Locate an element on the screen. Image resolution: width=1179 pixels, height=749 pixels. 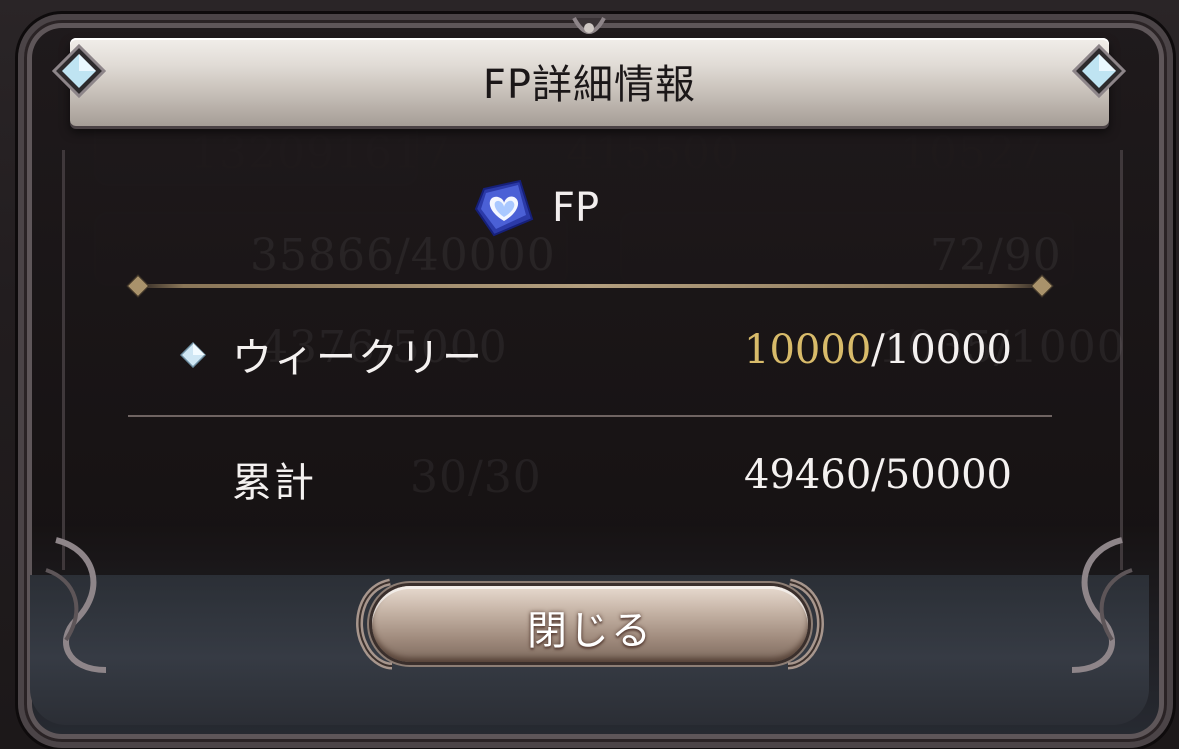
weekly-row: ウィークリー 10000/10000 is located at coordinates (570, 353).